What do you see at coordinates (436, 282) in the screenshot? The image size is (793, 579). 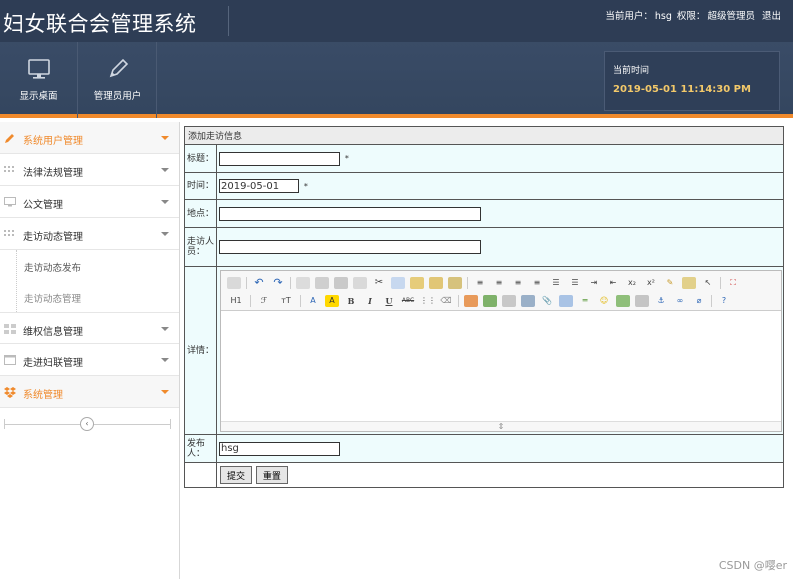 I see `paste-text-icon` at bounding box center [436, 282].